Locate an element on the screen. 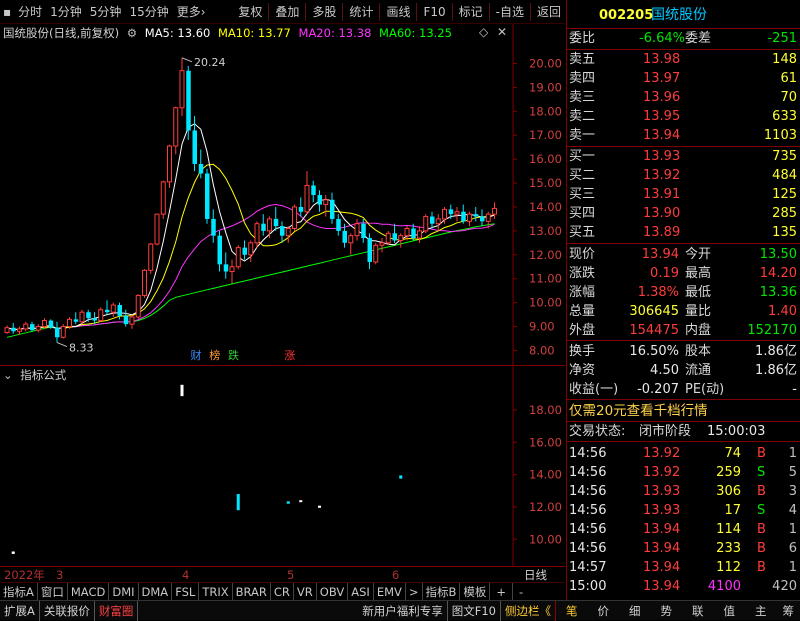  tick-row: 14:56 13.93 306 B 3 is located at coordinates (683, 491).